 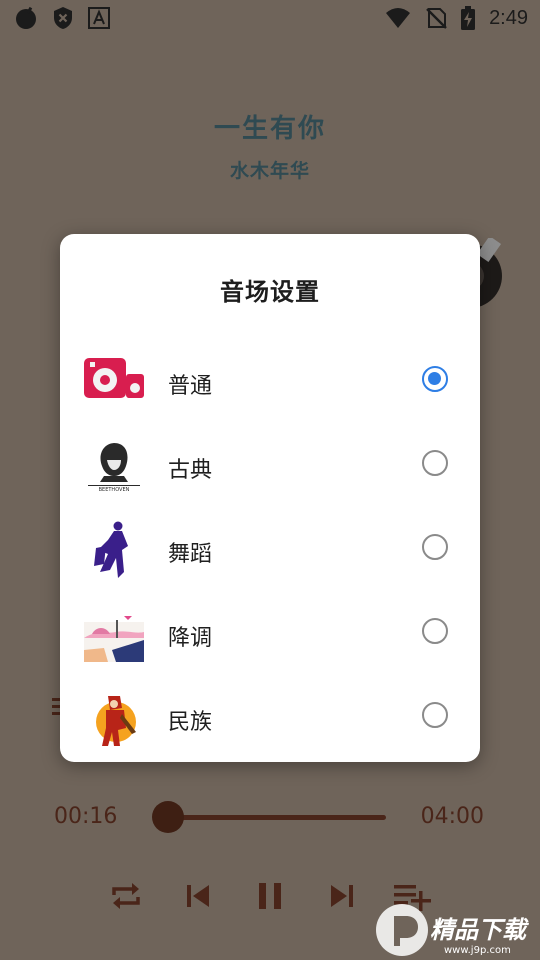 What do you see at coordinates (190, 470) in the screenshot?
I see `option-label: 古典` at bounding box center [190, 470].